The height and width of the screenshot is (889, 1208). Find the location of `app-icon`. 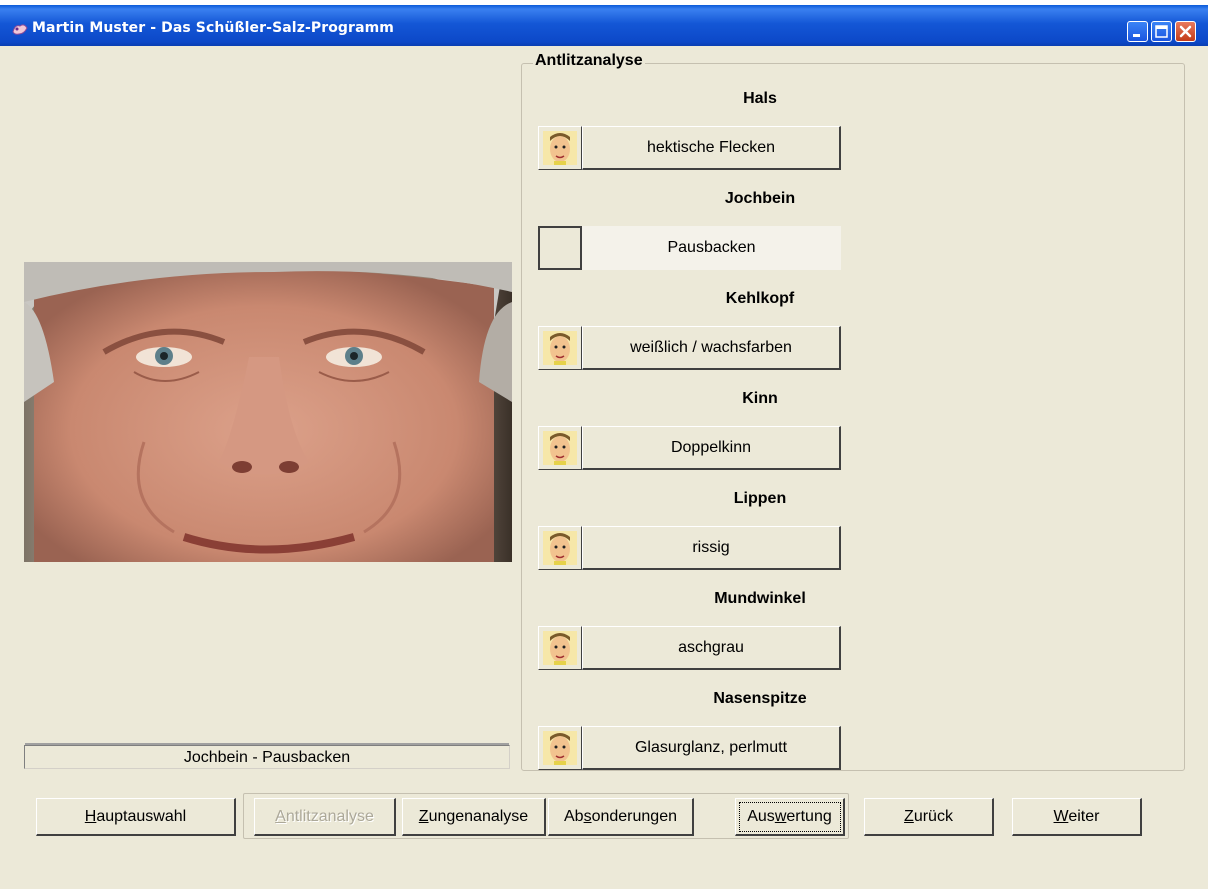

app-icon is located at coordinates (20, 29).